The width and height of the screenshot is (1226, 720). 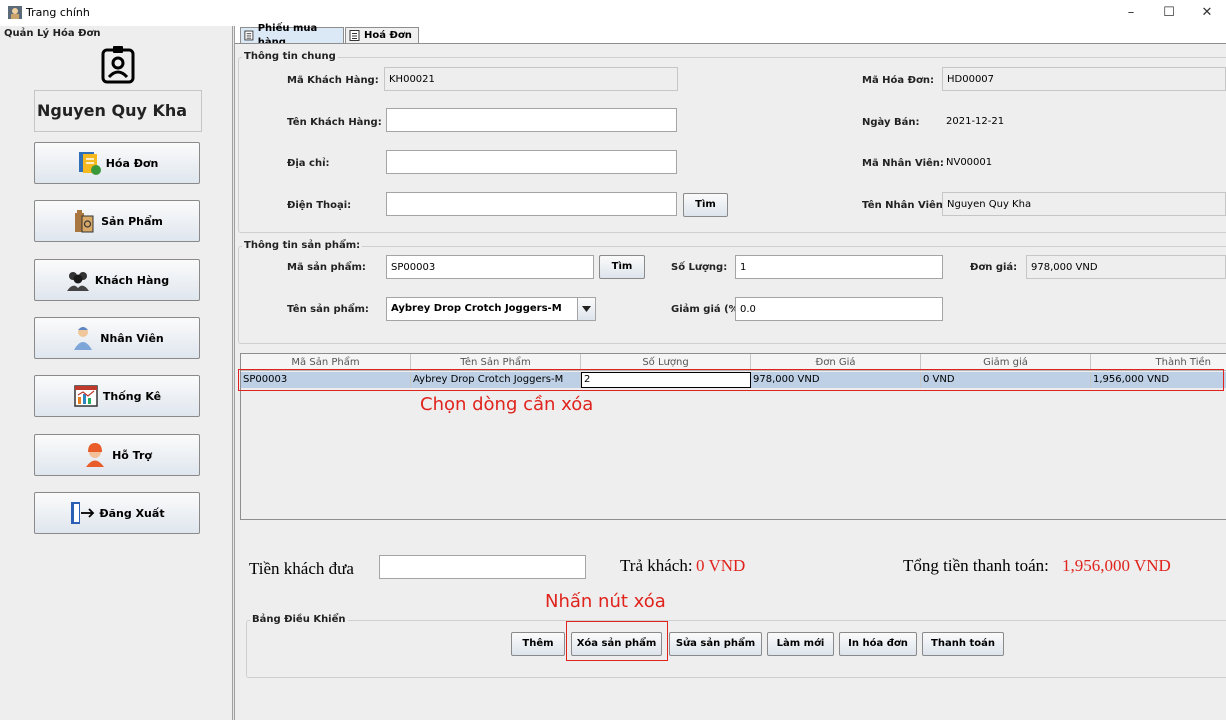 What do you see at coordinates (132, 338) in the screenshot?
I see `sidebar-item-label: Nhân Viên` at bounding box center [132, 338].